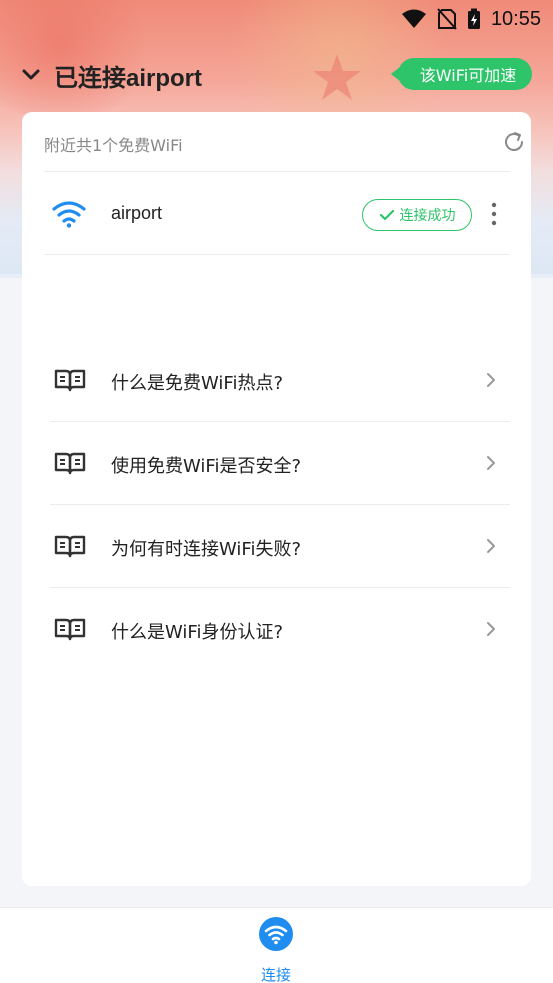 The image size is (553, 983). Describe the element at coordinates (137, 213) in the screenshot. I see `network-ssid: airport` at that location.